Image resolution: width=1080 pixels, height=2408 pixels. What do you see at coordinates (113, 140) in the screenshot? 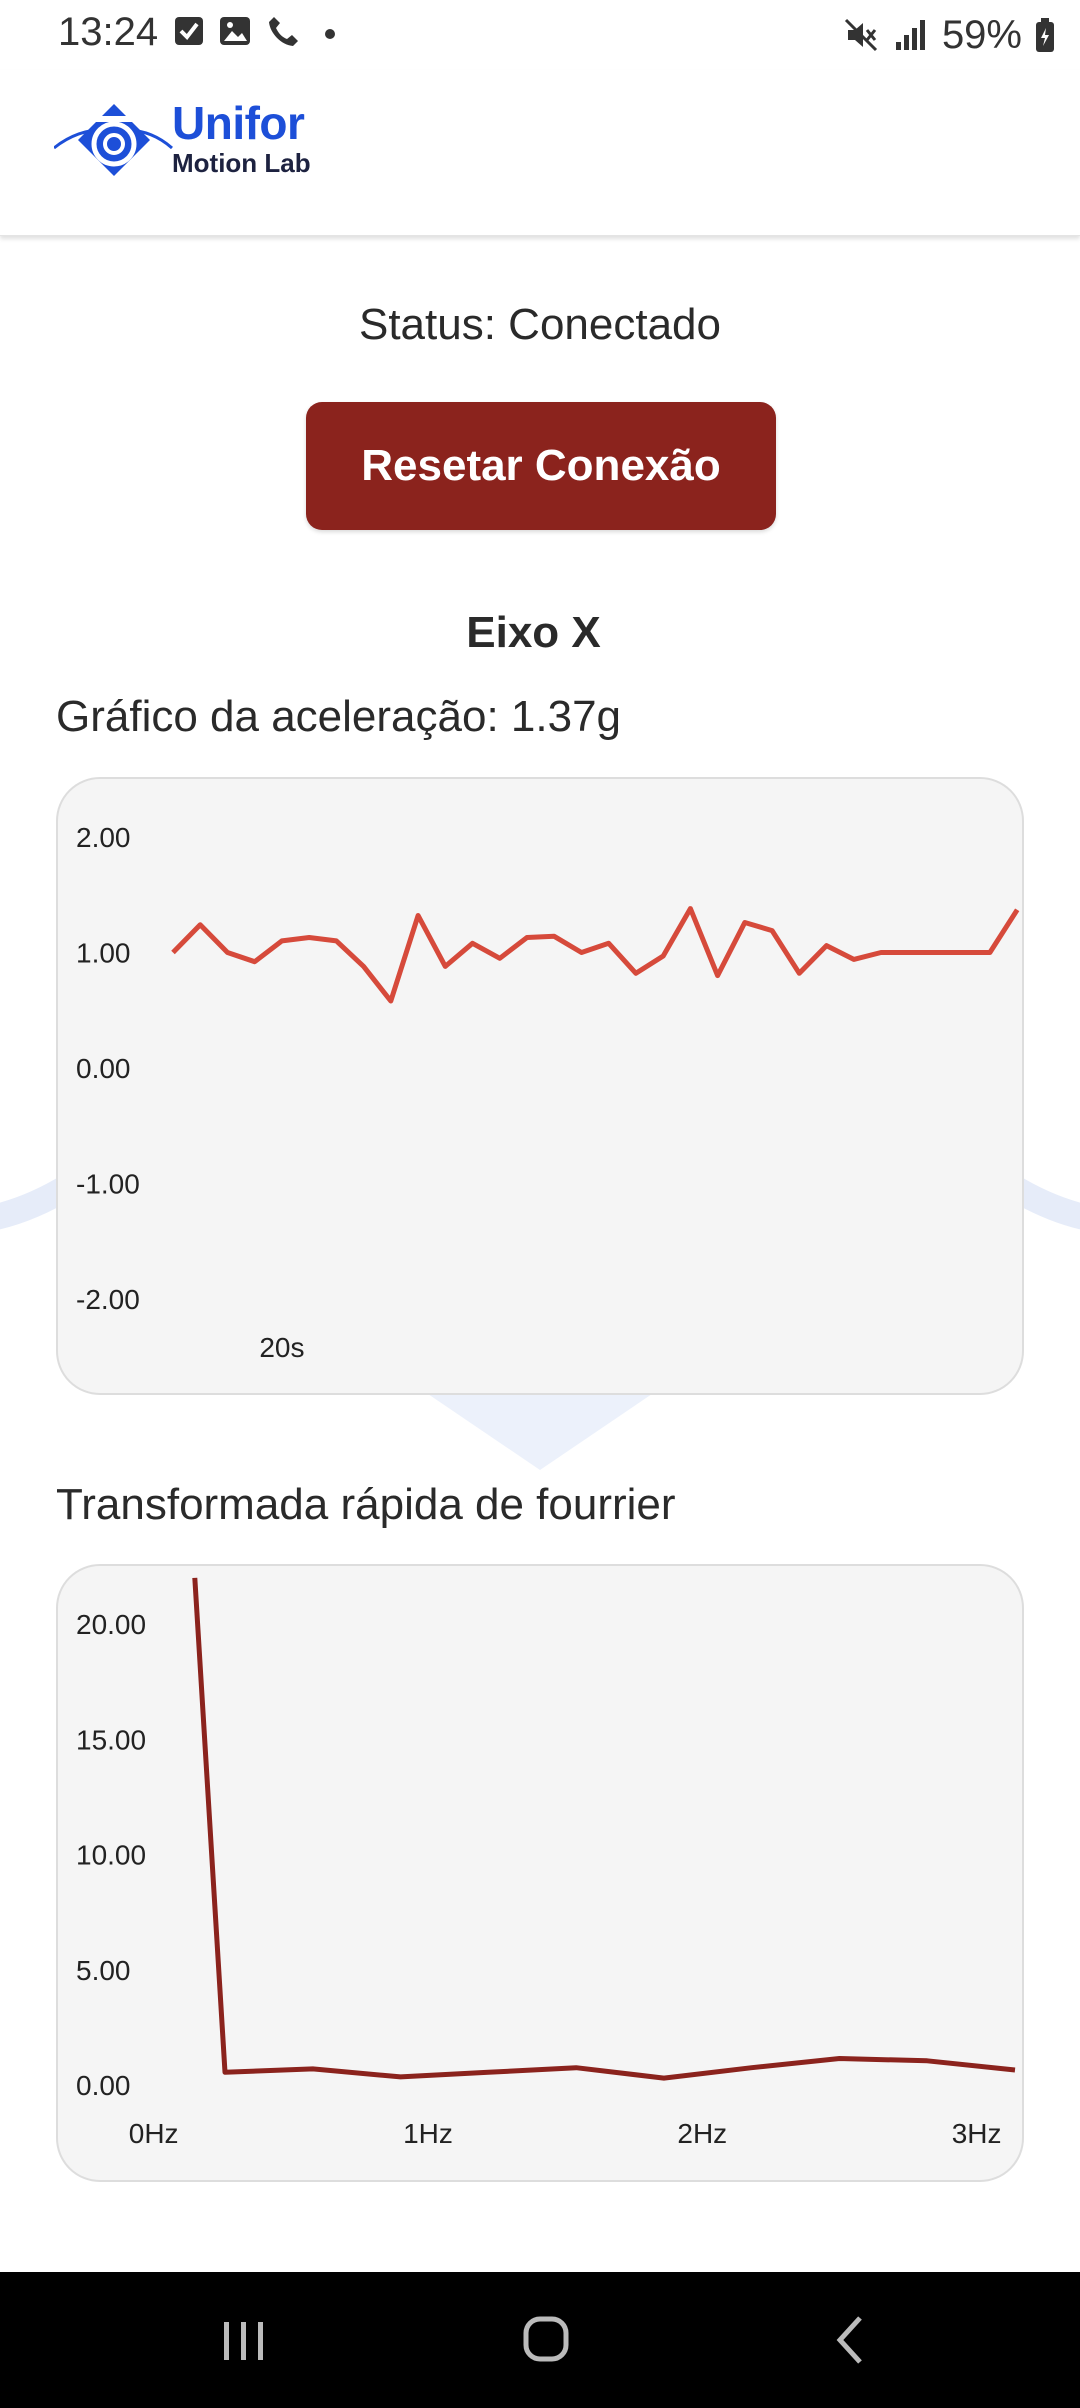
I see `logo-emblem-icon` at bounding box center [113, 140].